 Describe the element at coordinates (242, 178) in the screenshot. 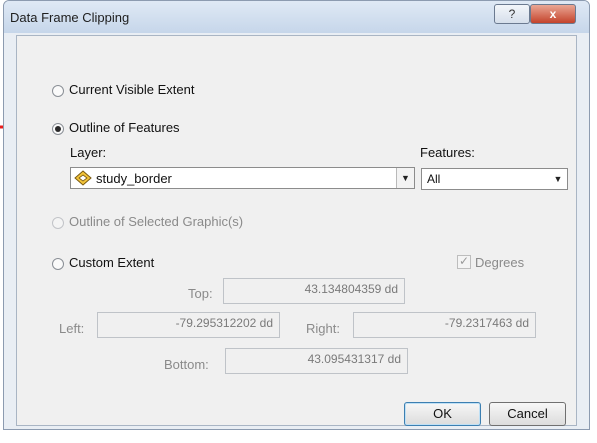

I see `layer-combobox: study_border ▼` at that location.